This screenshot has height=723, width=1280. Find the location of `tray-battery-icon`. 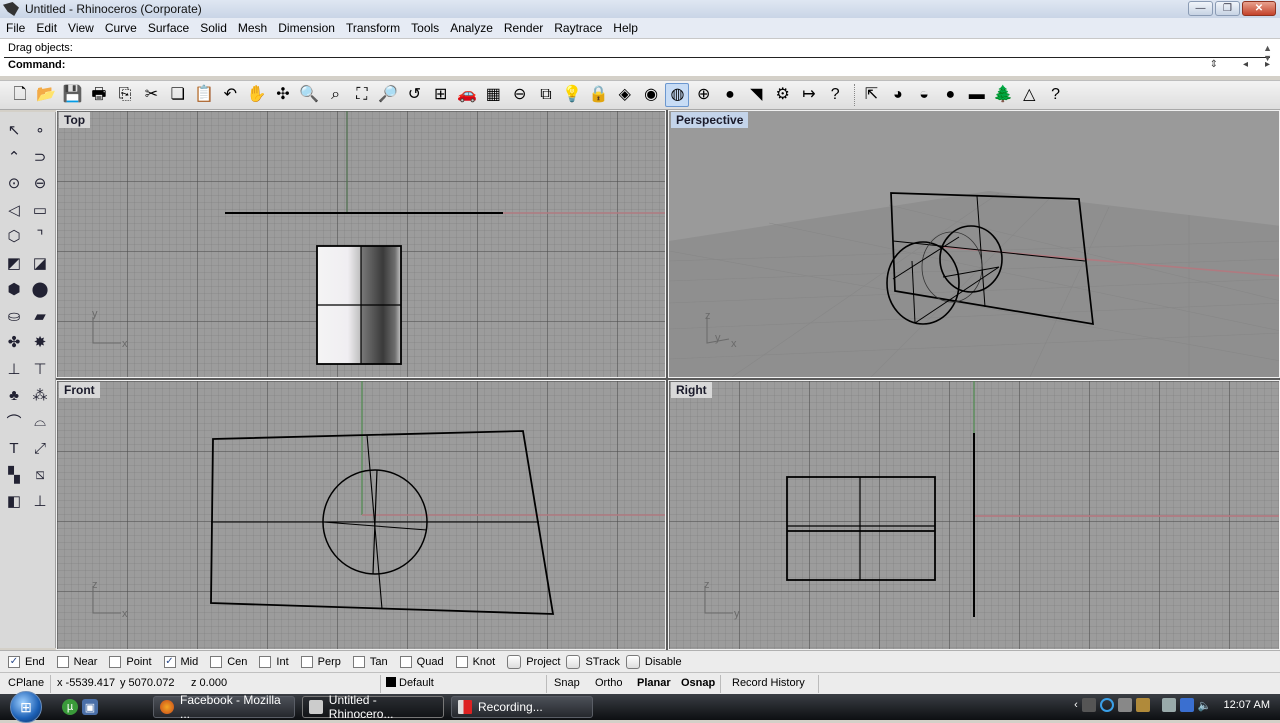

tray-battery-icon is located at coordinates (1168, 705).